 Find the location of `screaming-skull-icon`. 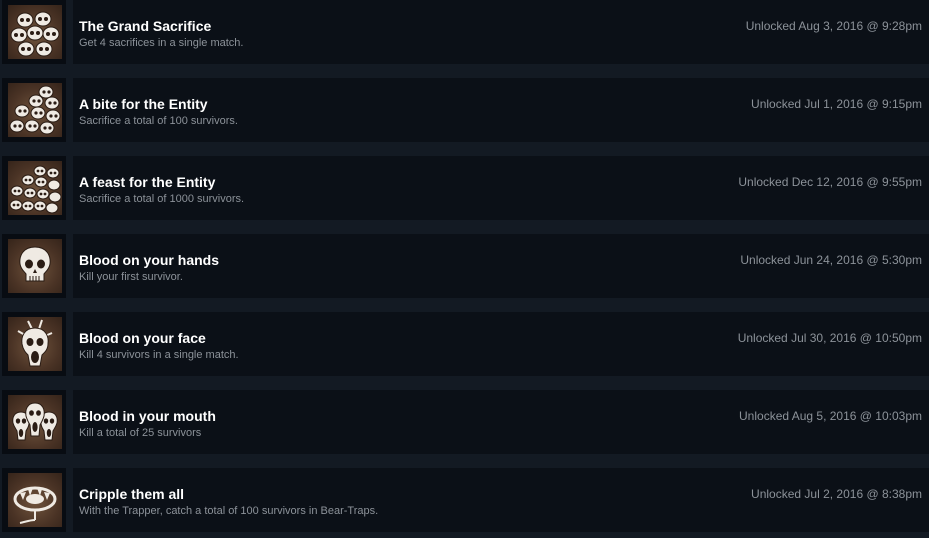

screaming-skull-icon is located at coordinates (35, 344).